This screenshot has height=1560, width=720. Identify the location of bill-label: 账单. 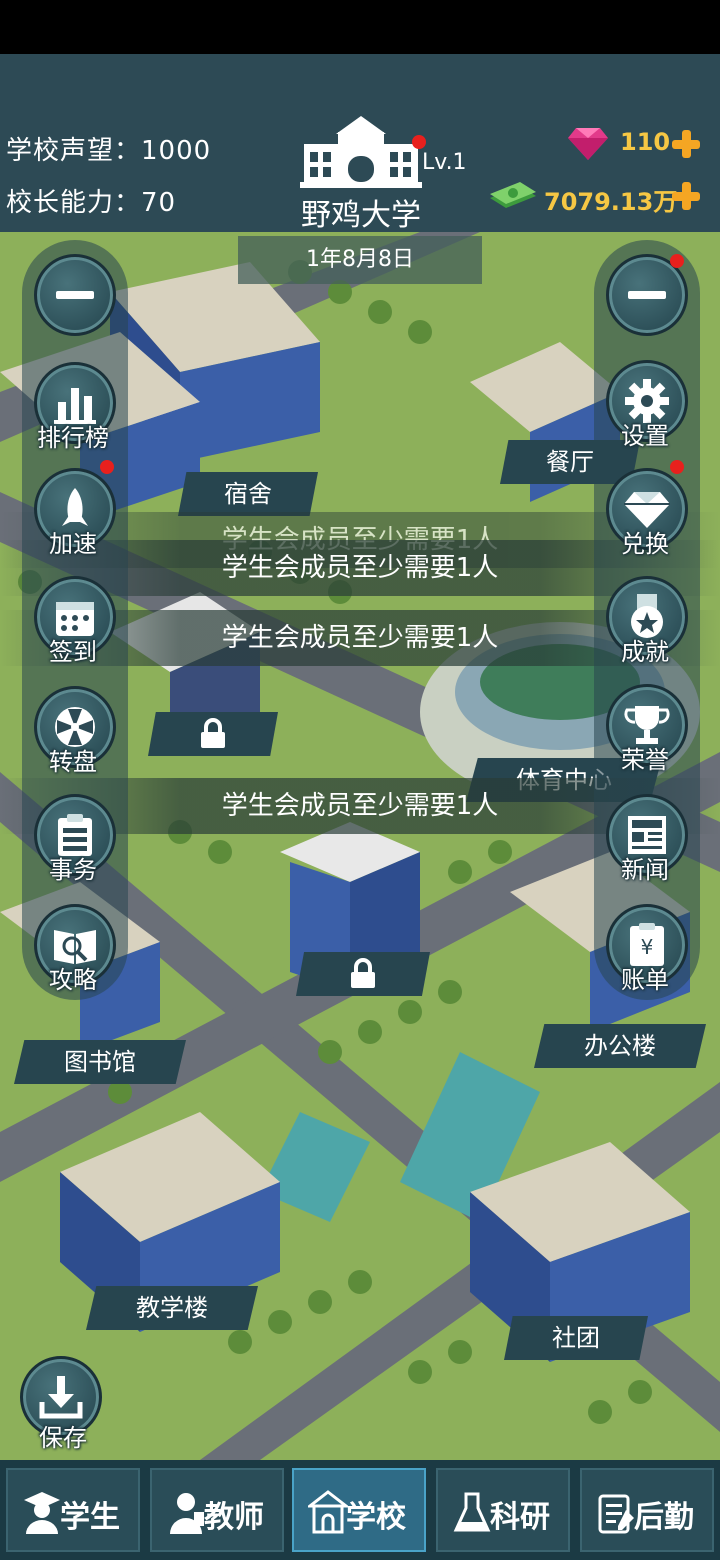
(645, 980).